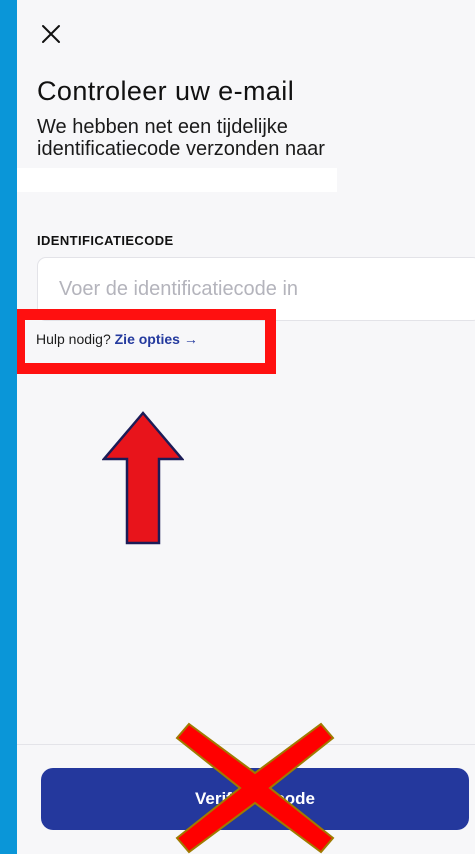 The width and height of the screenshot is (475, 854). What do you see at coordinates (255, 788) in the screenshot?
I see `cross-out-annotation-icon` at bounding box center [255, 788].